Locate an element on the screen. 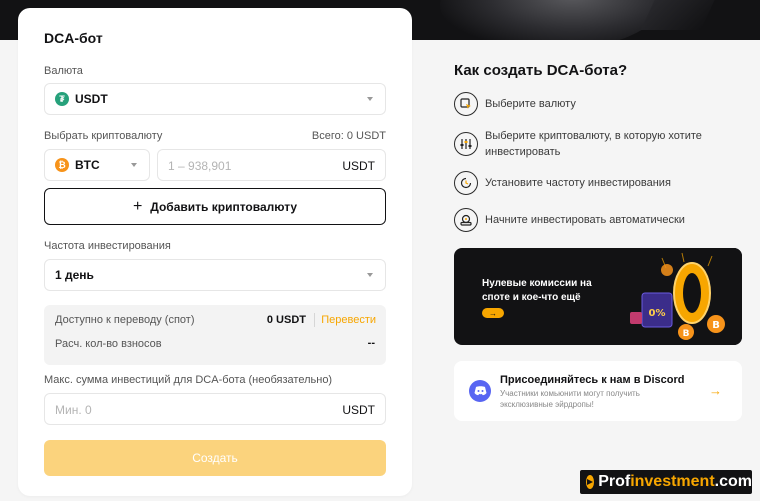 The height and width of the screenshot is (501, 760). create-button: Создать is located at coordinates (215, 458).